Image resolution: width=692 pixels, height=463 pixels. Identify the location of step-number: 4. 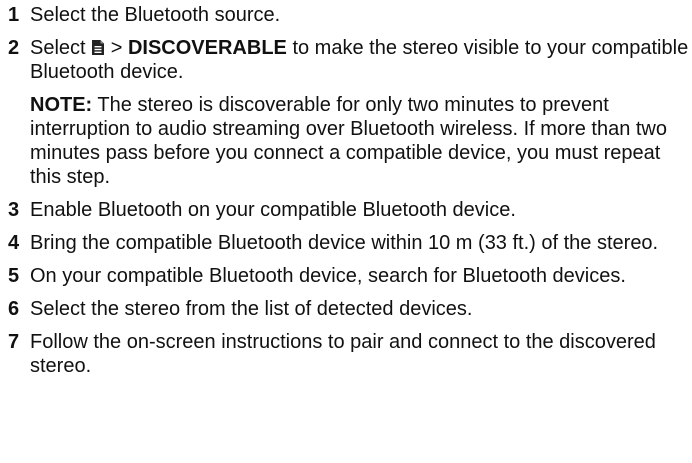
(14, 243).